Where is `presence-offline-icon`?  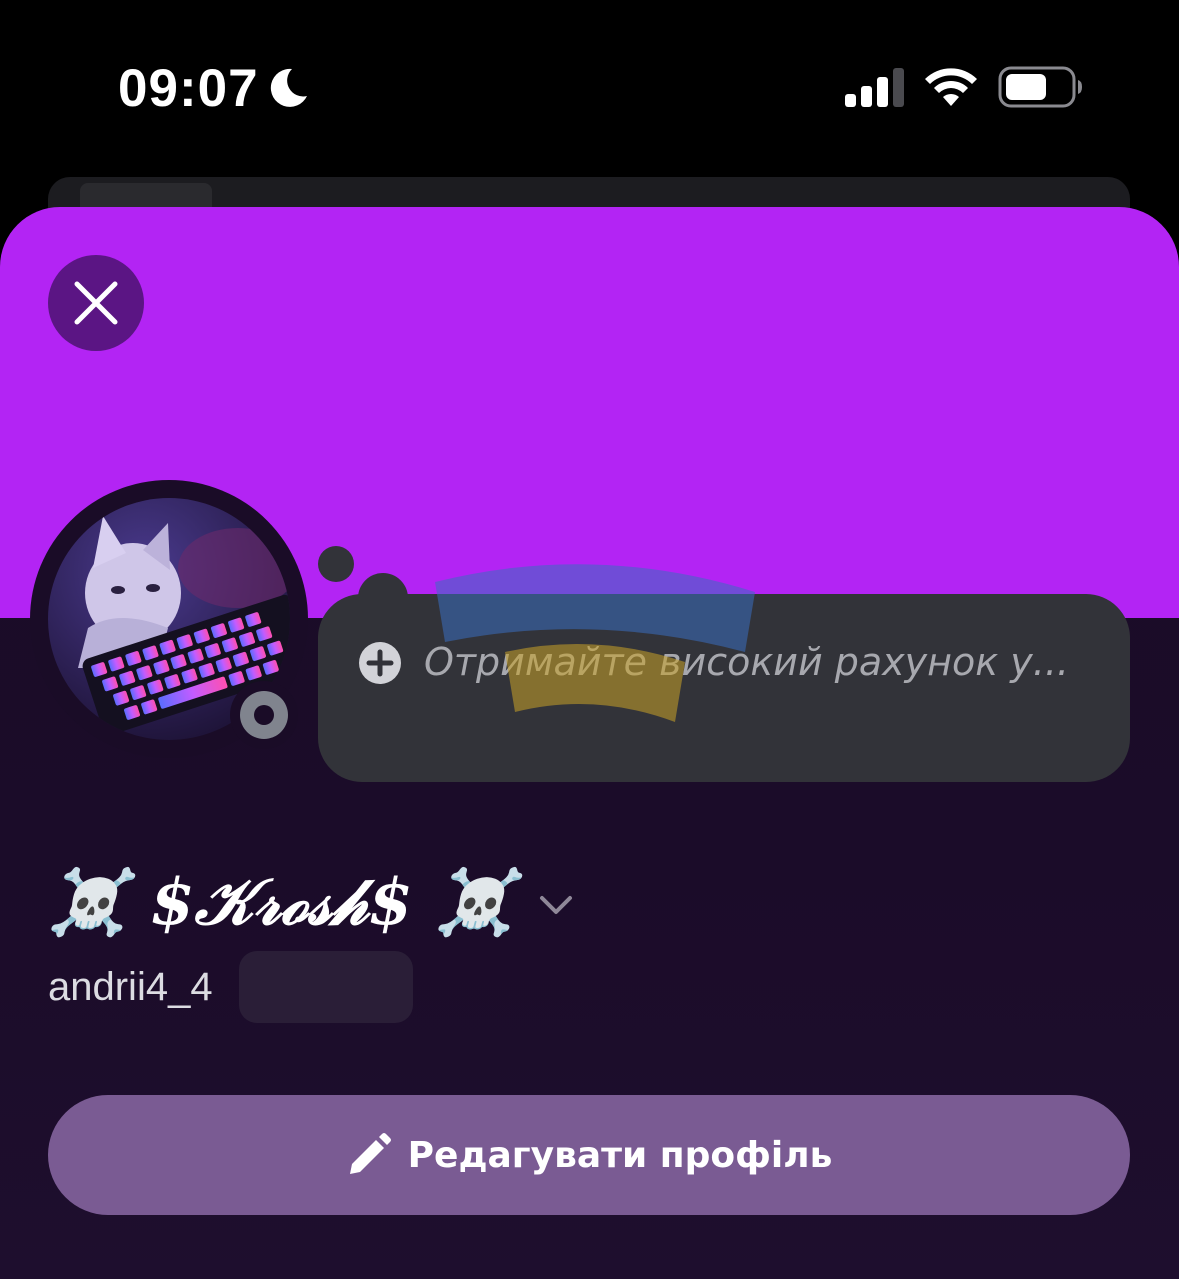
presence-offline-icon is located at coordinates (264, 715).